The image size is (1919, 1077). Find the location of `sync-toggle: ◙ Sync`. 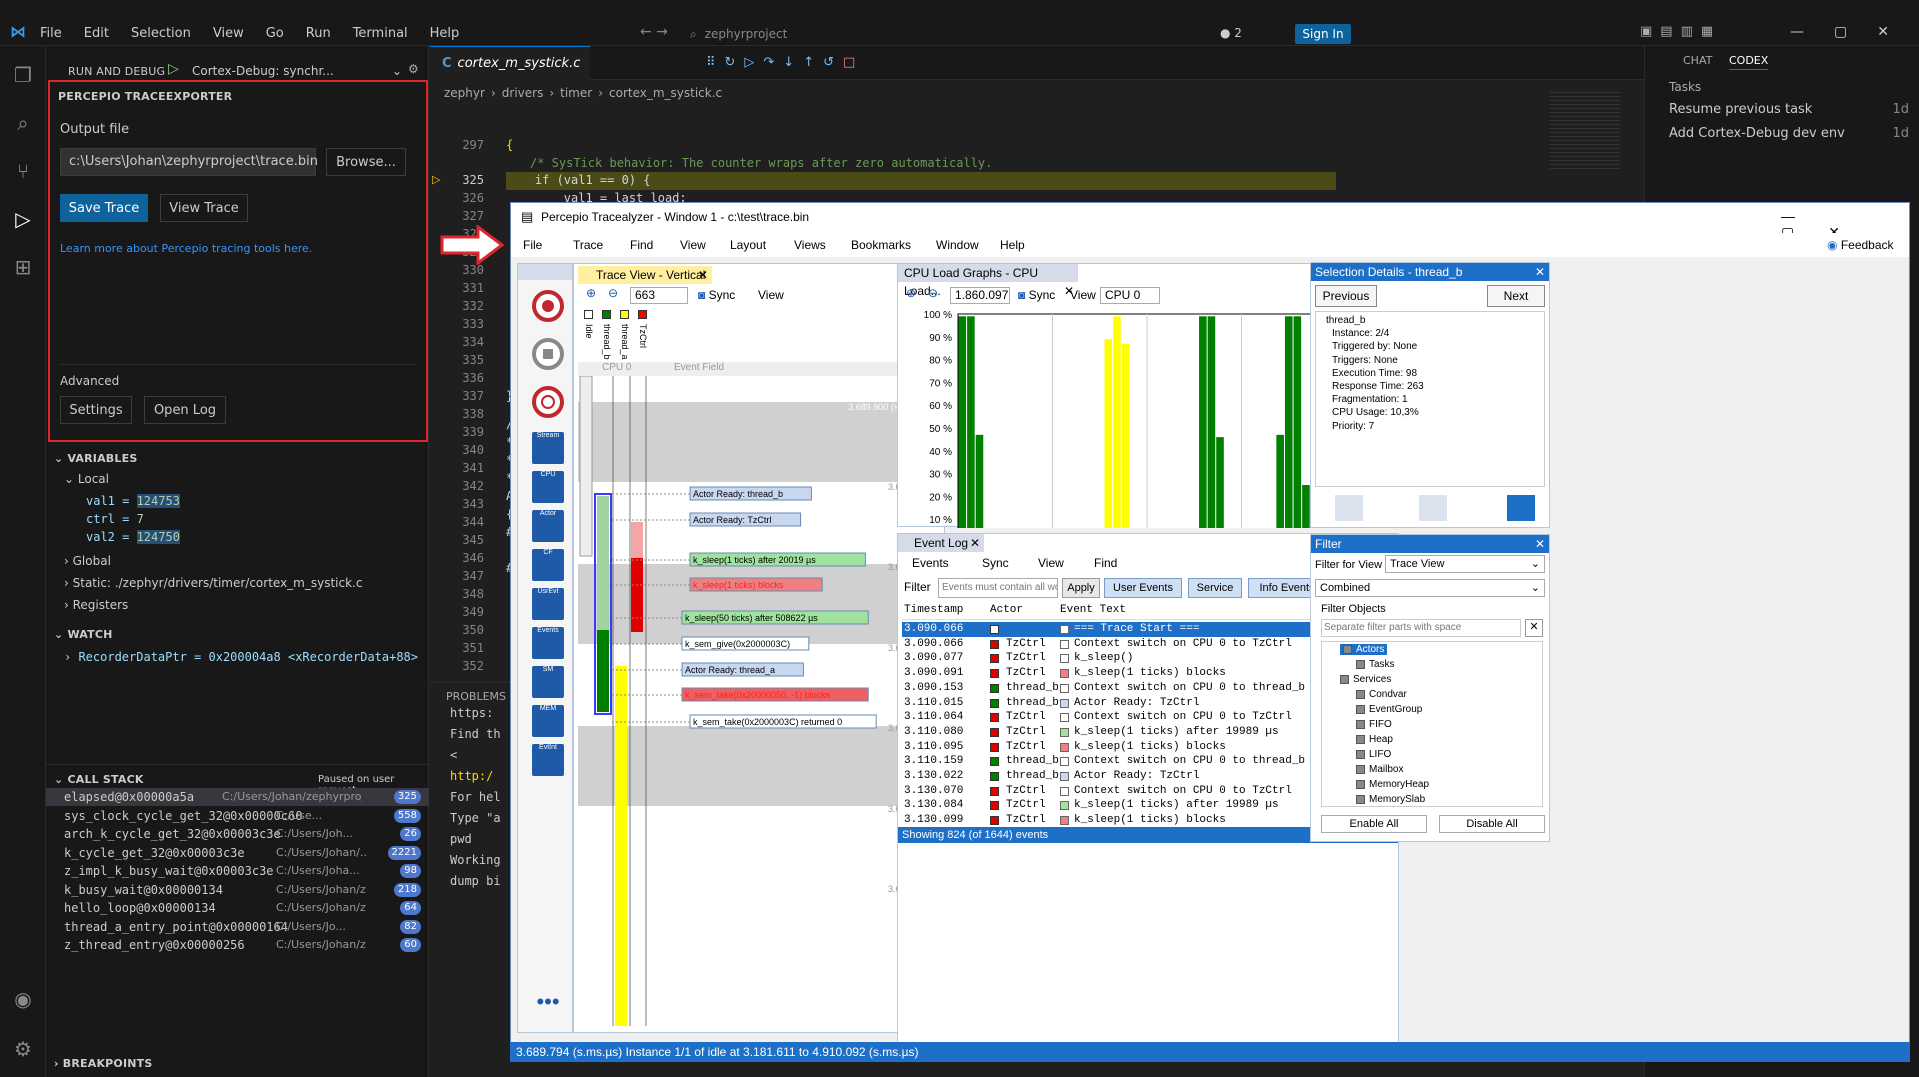

sync-toggle: ◙ Sync is located at coordinates (1036, 295).